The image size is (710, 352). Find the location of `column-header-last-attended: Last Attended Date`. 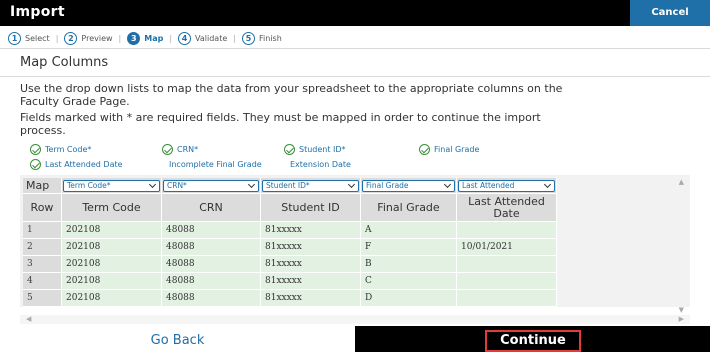

column-header-last-attended: Last Attended Date is located at coordinates (507, 208).